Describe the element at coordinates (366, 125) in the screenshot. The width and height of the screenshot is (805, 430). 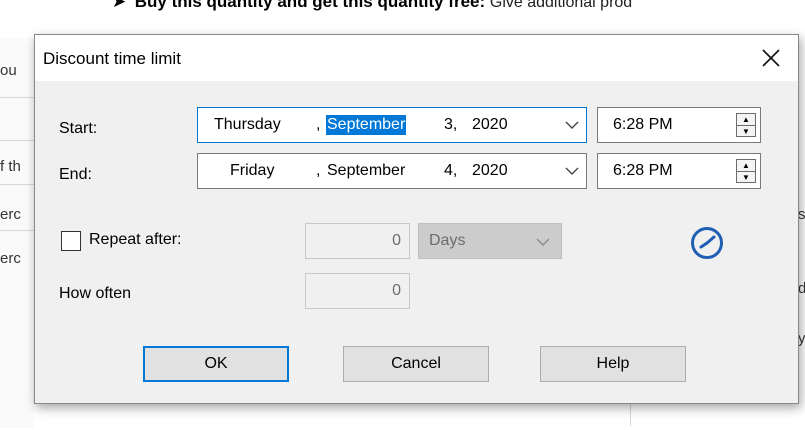
I see `start-month: September` at that location.